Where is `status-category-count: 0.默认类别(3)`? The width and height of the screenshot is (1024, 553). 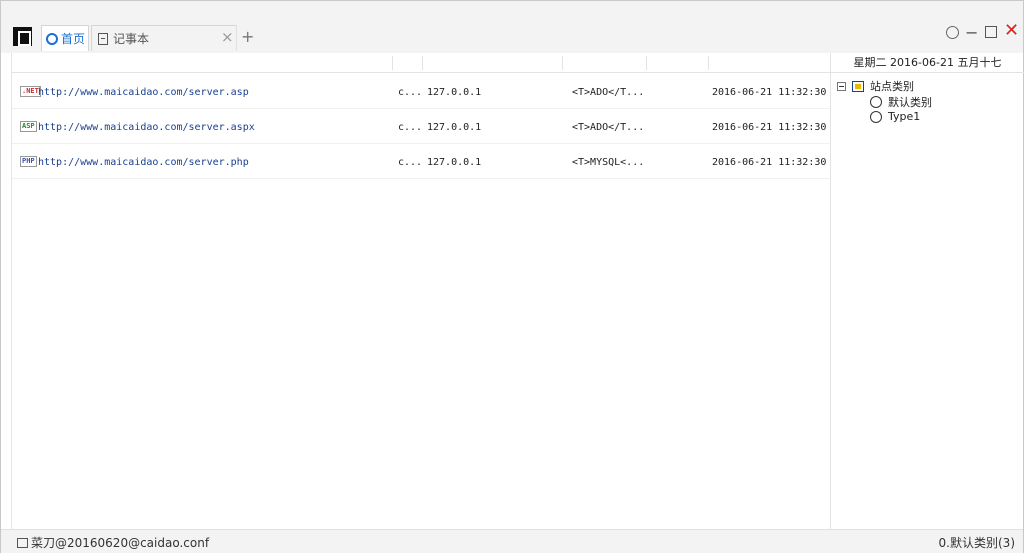
status-category-count: 0.默认类别(3) is located at coordinates (976, 543).